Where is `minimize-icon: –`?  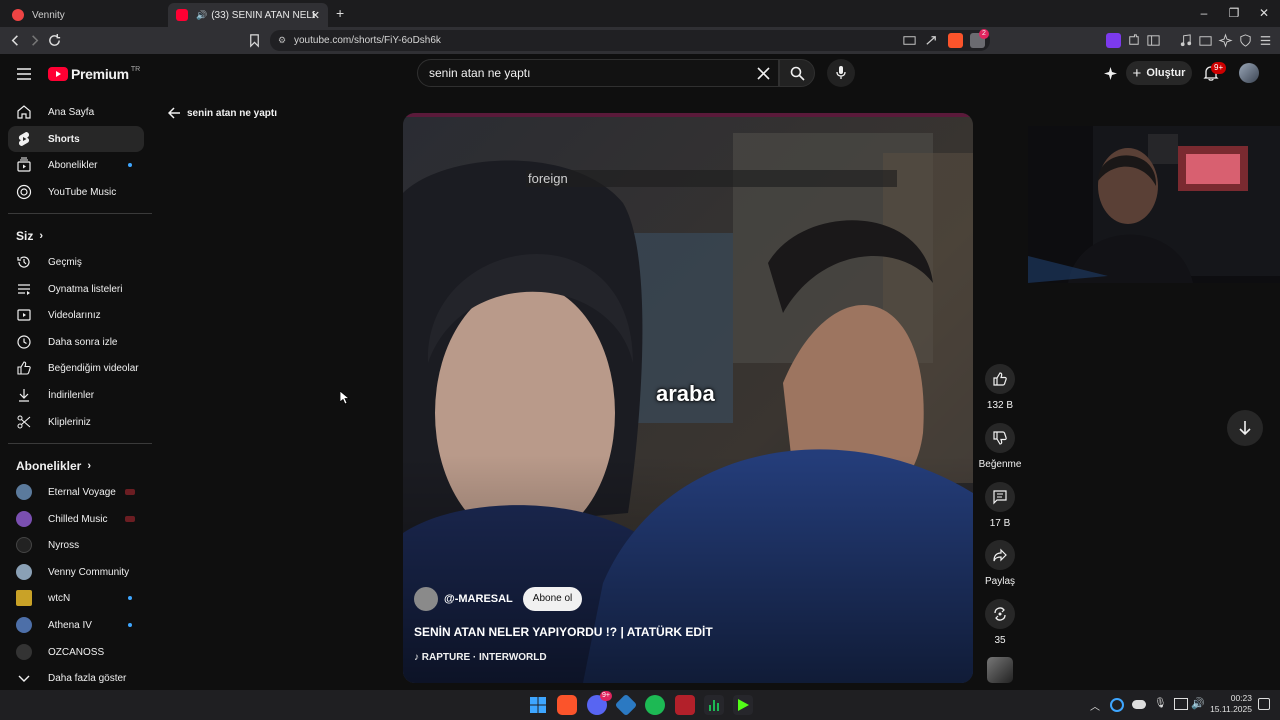 minimize-icon: – is located at coordinates (1204, 13).